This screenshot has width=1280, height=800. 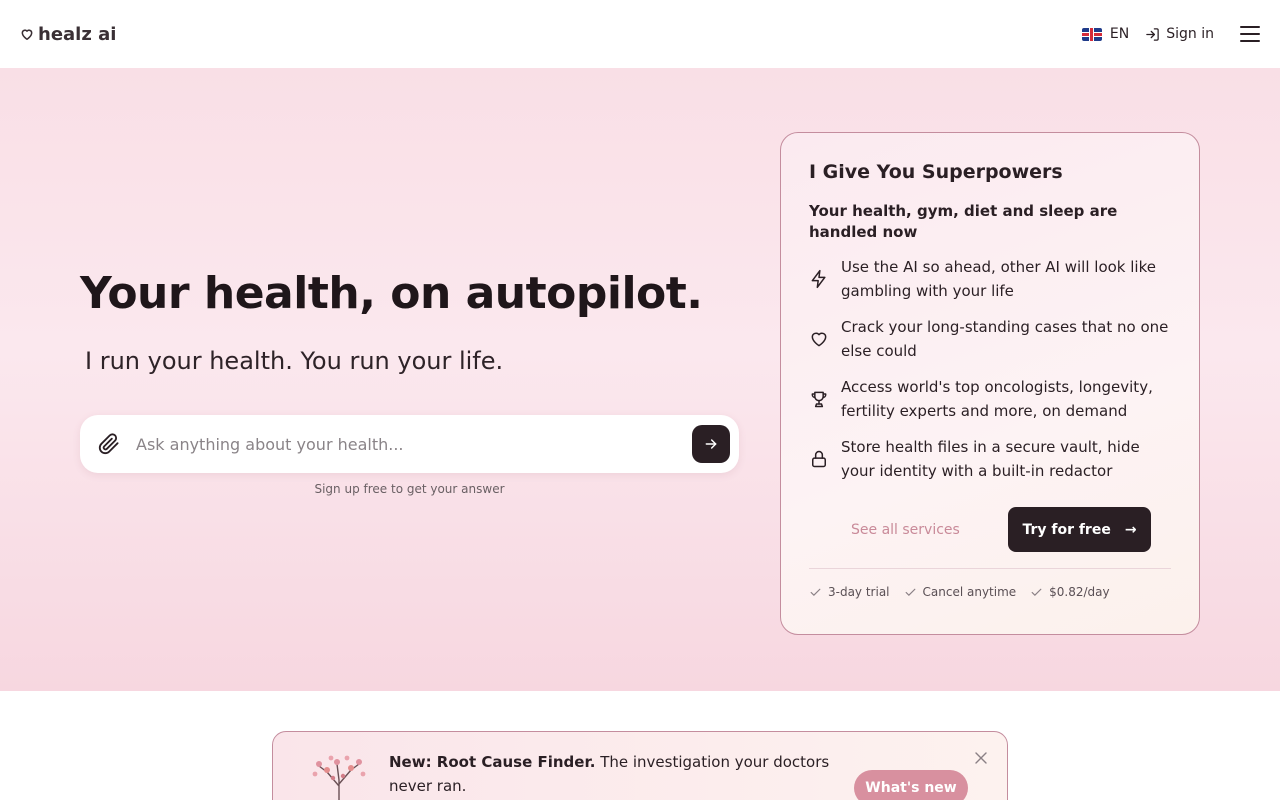 What do you see at coordinates (409, 489) in the screenshot?
I see `ask-hint: Sign up free to get your answer` at bounding box center [409, 489].